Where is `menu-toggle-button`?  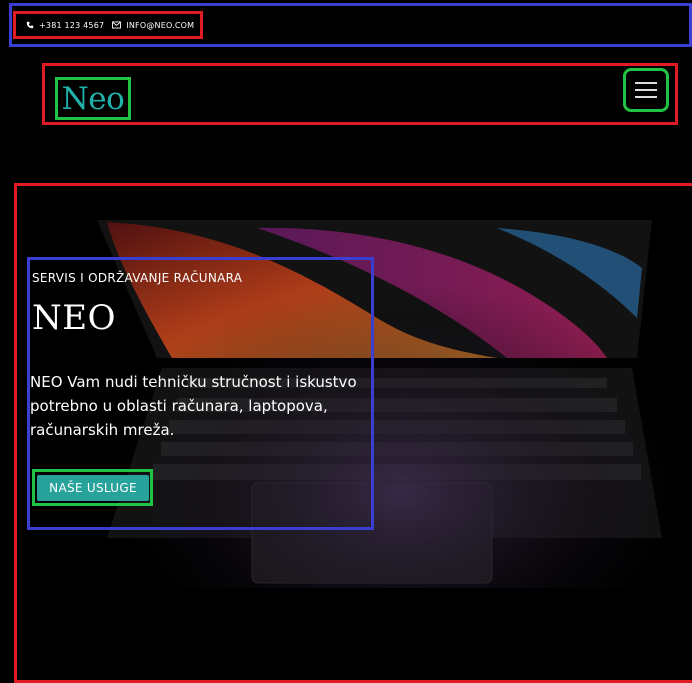
menu-toggle-button is located at coordinates (646, 90).